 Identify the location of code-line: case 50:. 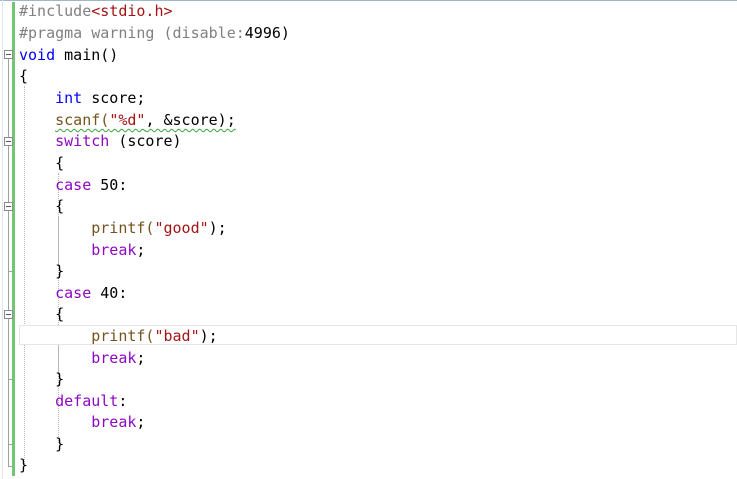
(73, 185).